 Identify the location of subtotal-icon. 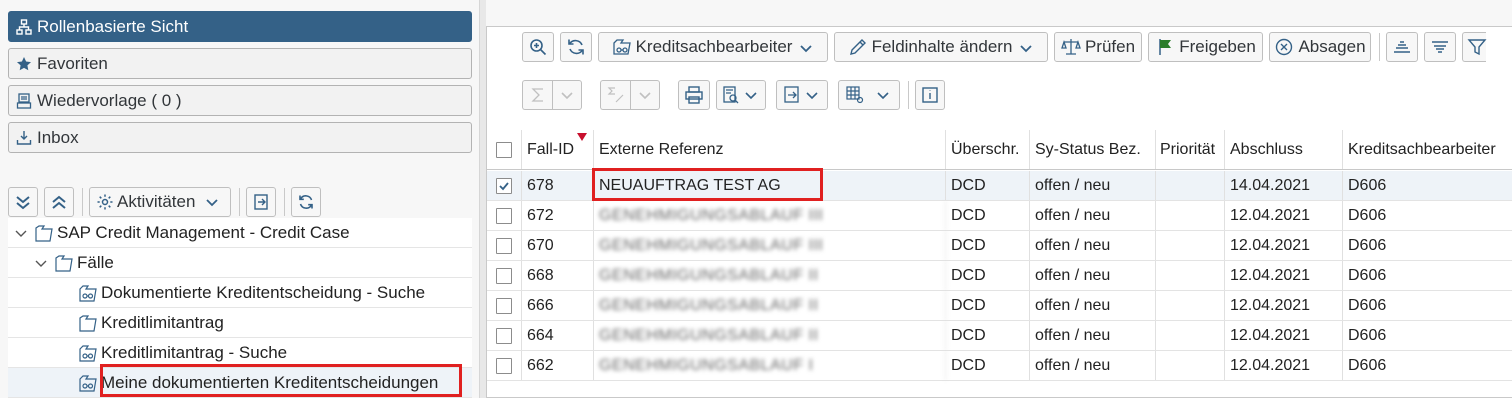
(616, 95).